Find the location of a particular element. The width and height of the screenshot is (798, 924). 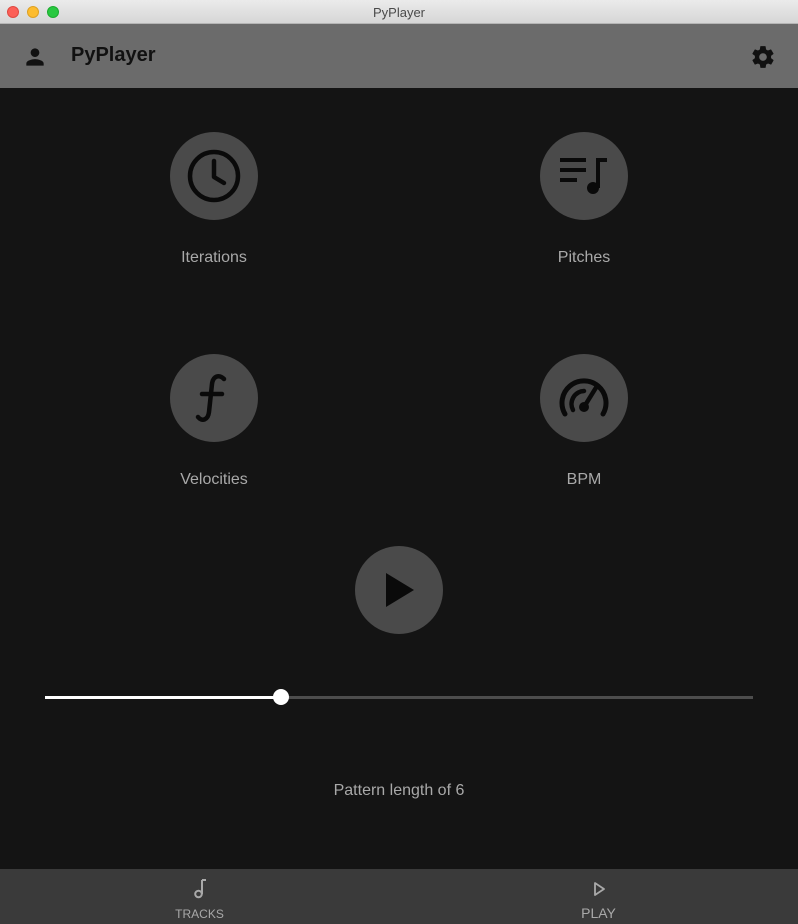

playlist-music-icon is located at coordinates (583, 176).